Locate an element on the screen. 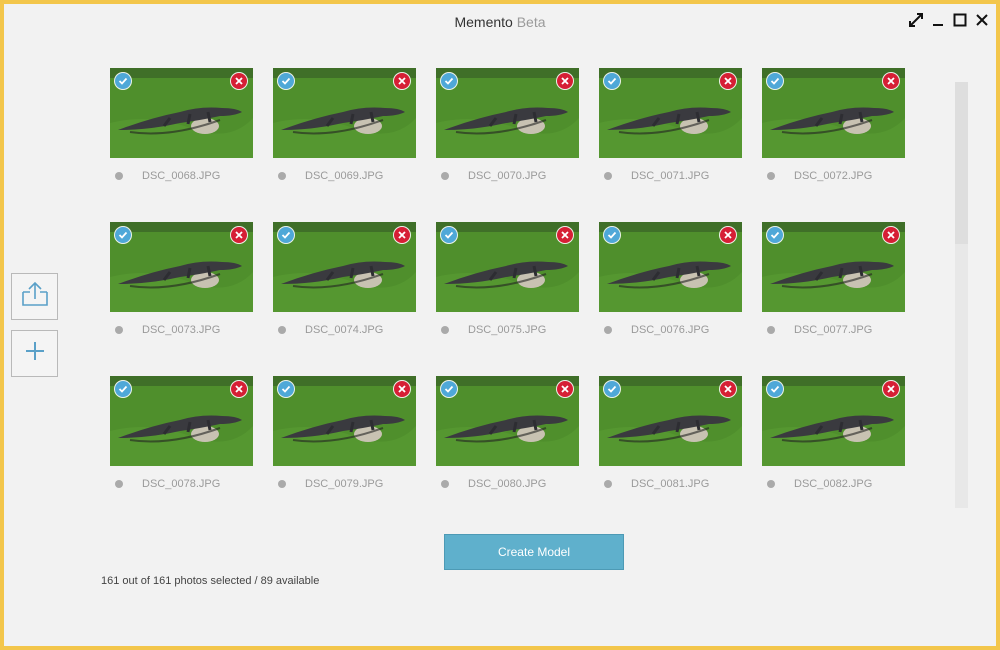  window-title: Memento Beta is located at coordinates (500, 22).